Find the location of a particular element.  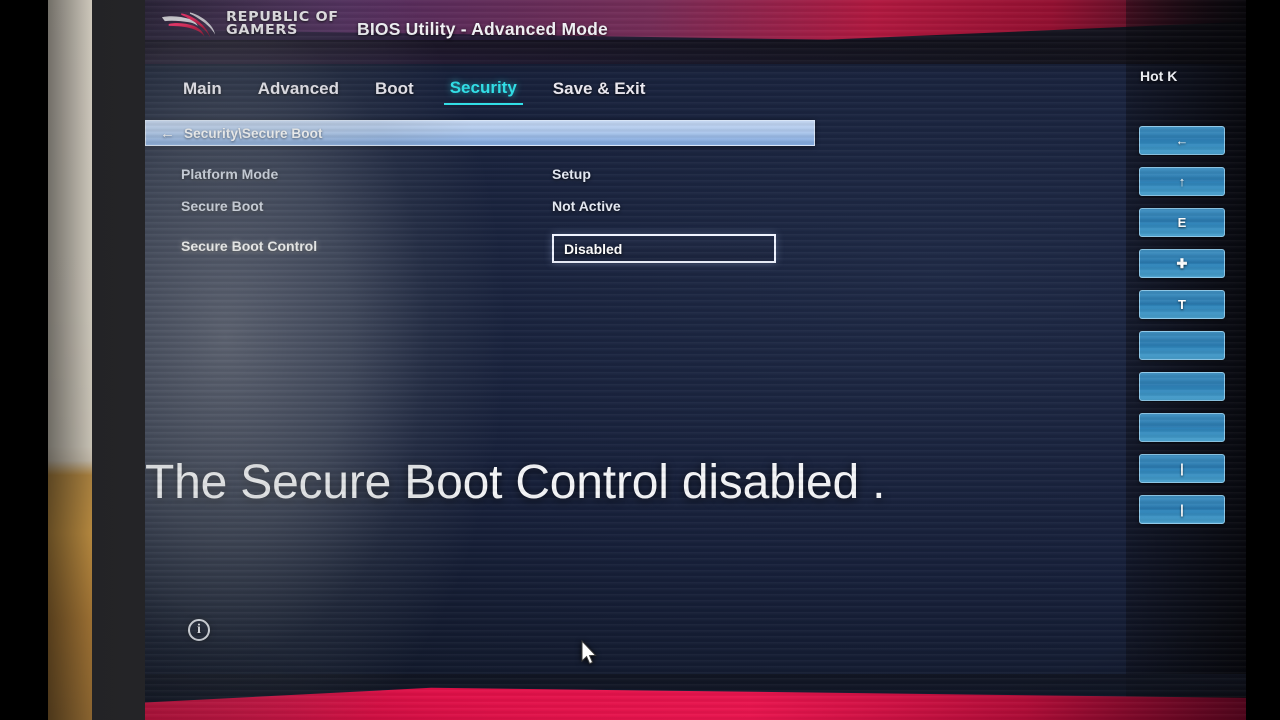

bottom-accent-band is located at coordinates (695, 697).